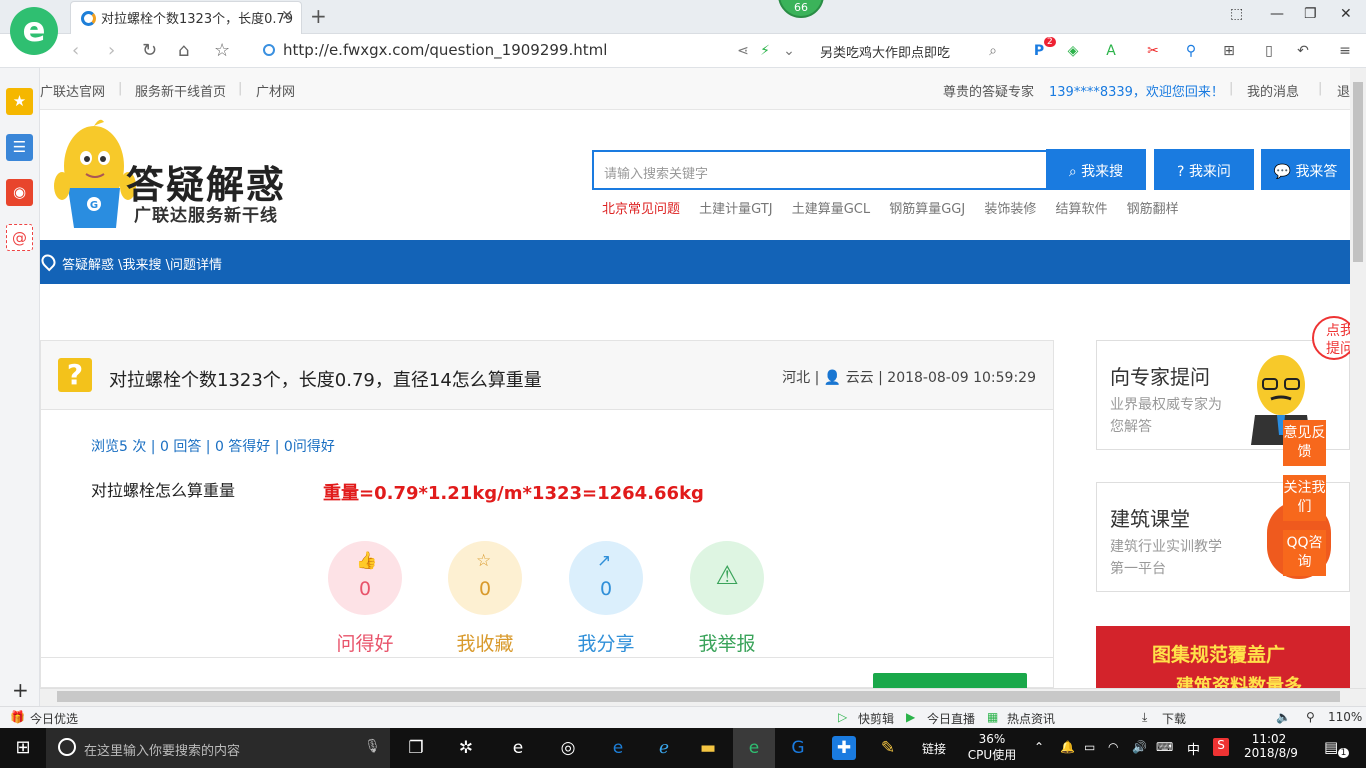 The height and width of the screenshot is (768, 1366). What do you see at coordinates (19, 192) in the screenshot?
I see `weibo-icon: ◉` at bounding box center [19, 192].